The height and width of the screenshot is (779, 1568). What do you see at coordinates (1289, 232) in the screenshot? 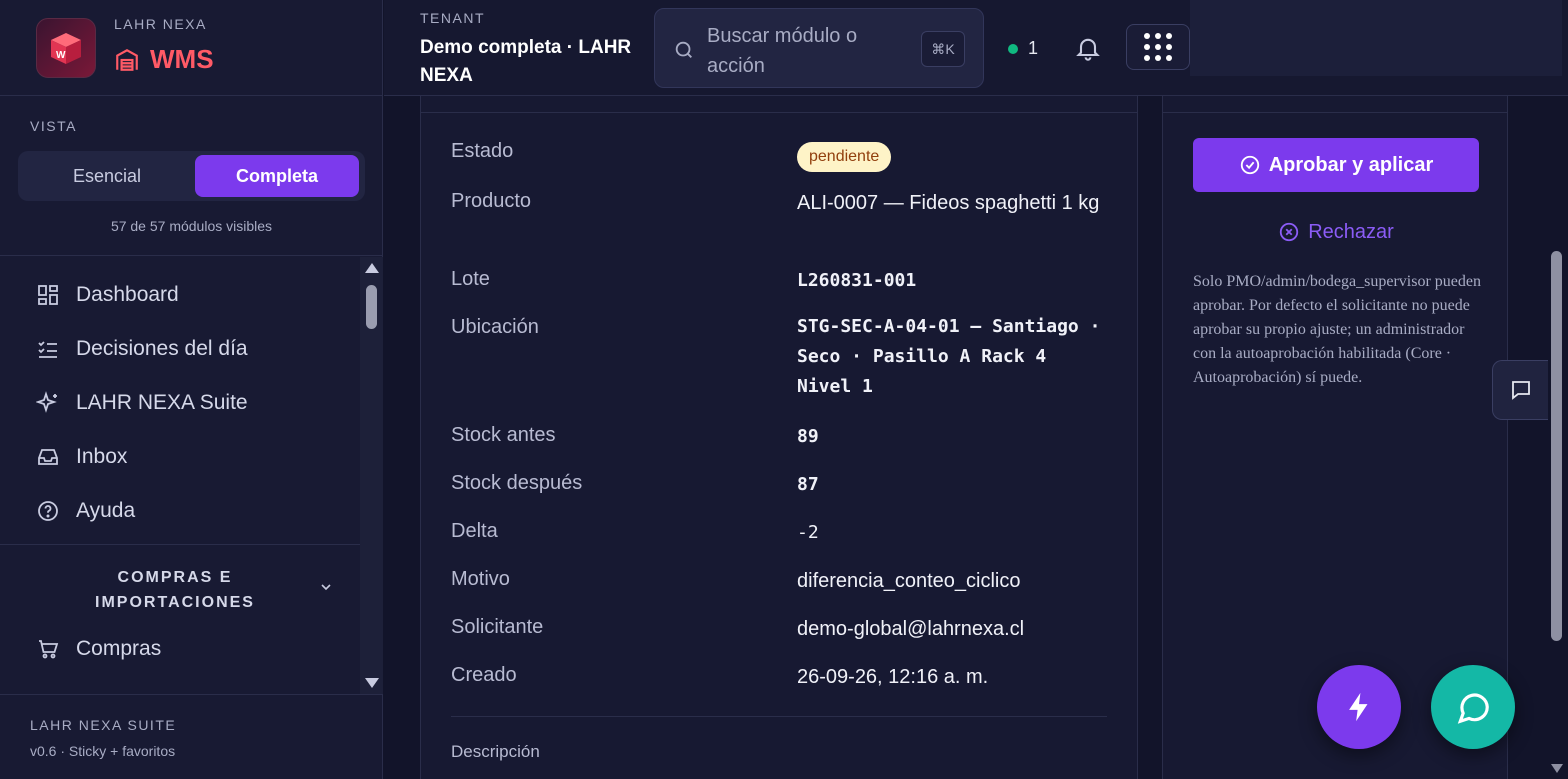
I see `x-circle-icon` at bounding box center [1289, 232].